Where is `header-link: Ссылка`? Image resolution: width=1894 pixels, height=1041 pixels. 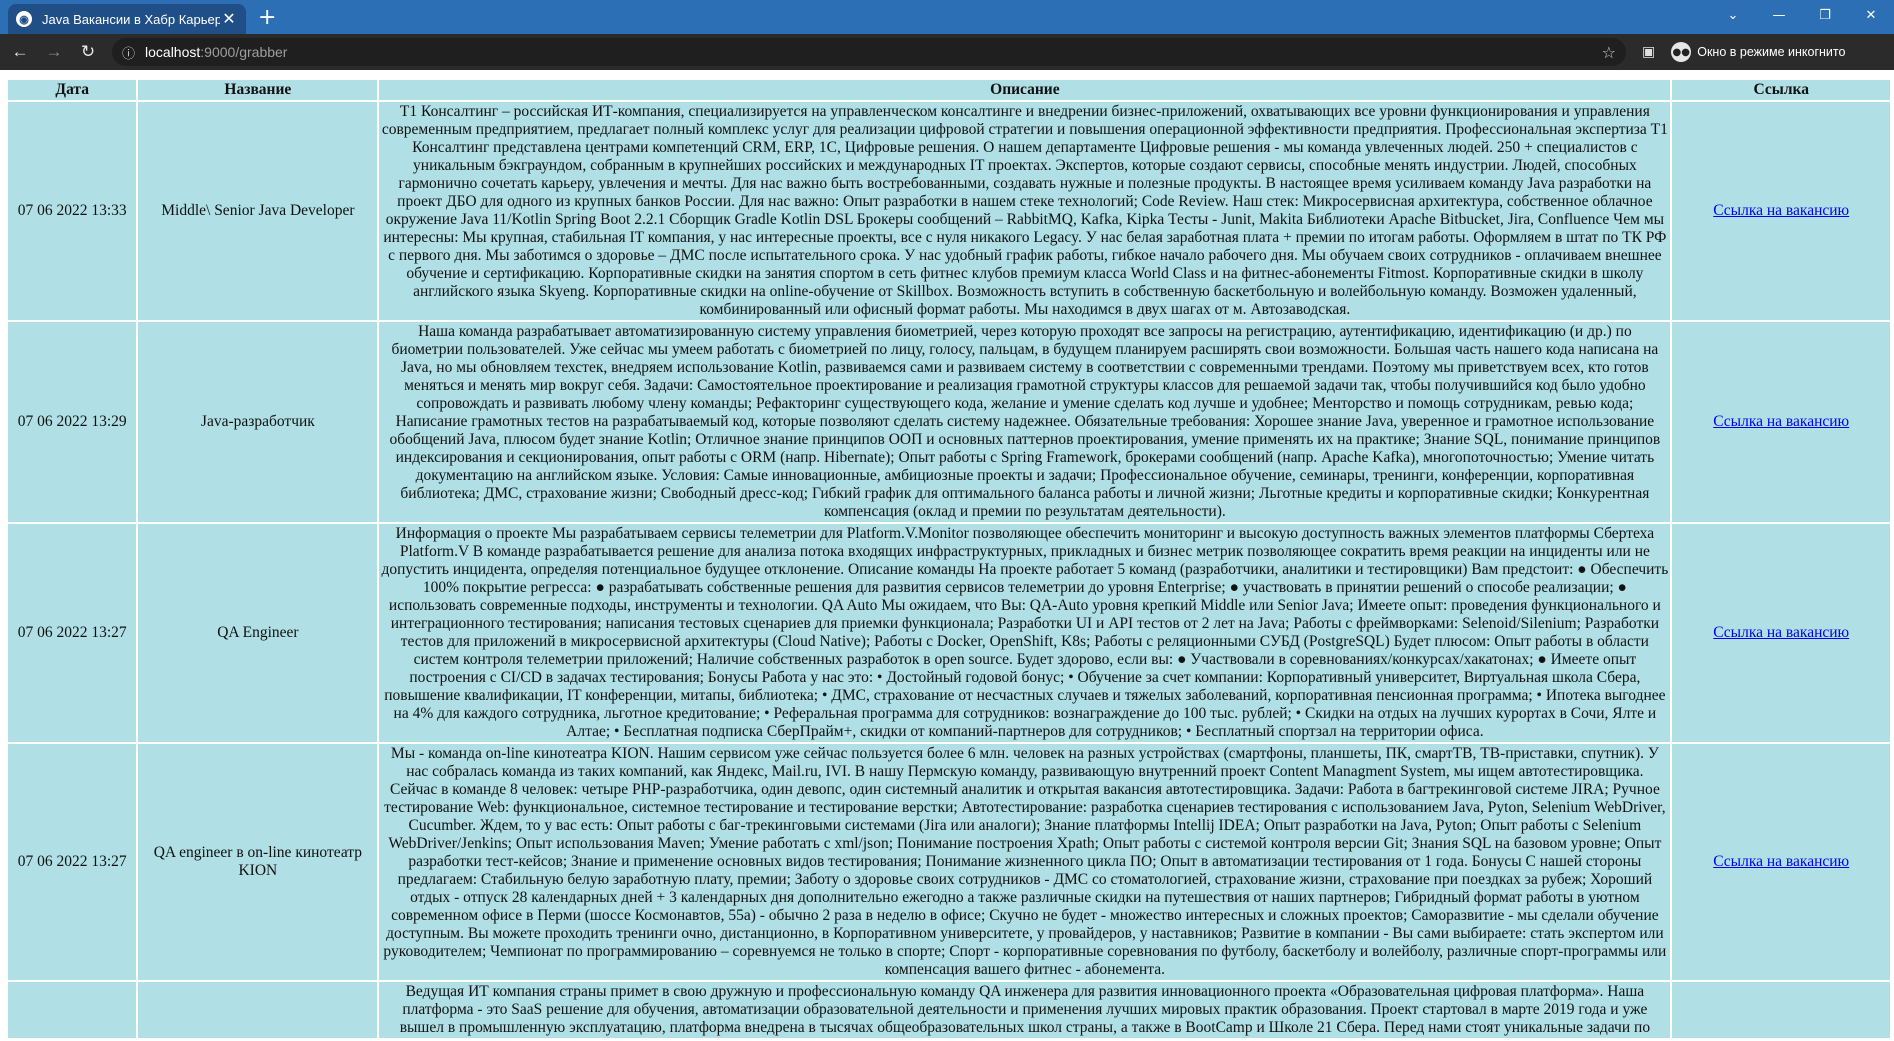
header-link: Ссылка is located at coordinates (1781, 90).